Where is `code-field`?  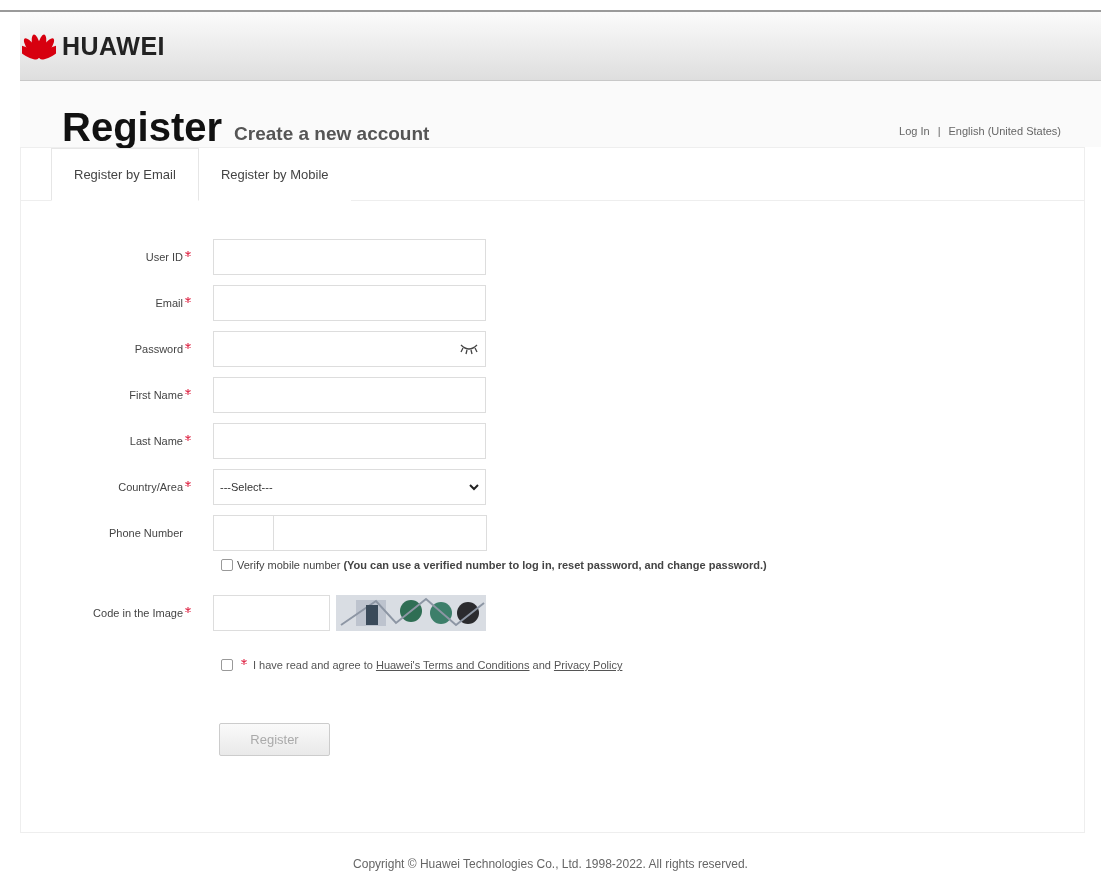
code-field is located at coordinates (271, 613).